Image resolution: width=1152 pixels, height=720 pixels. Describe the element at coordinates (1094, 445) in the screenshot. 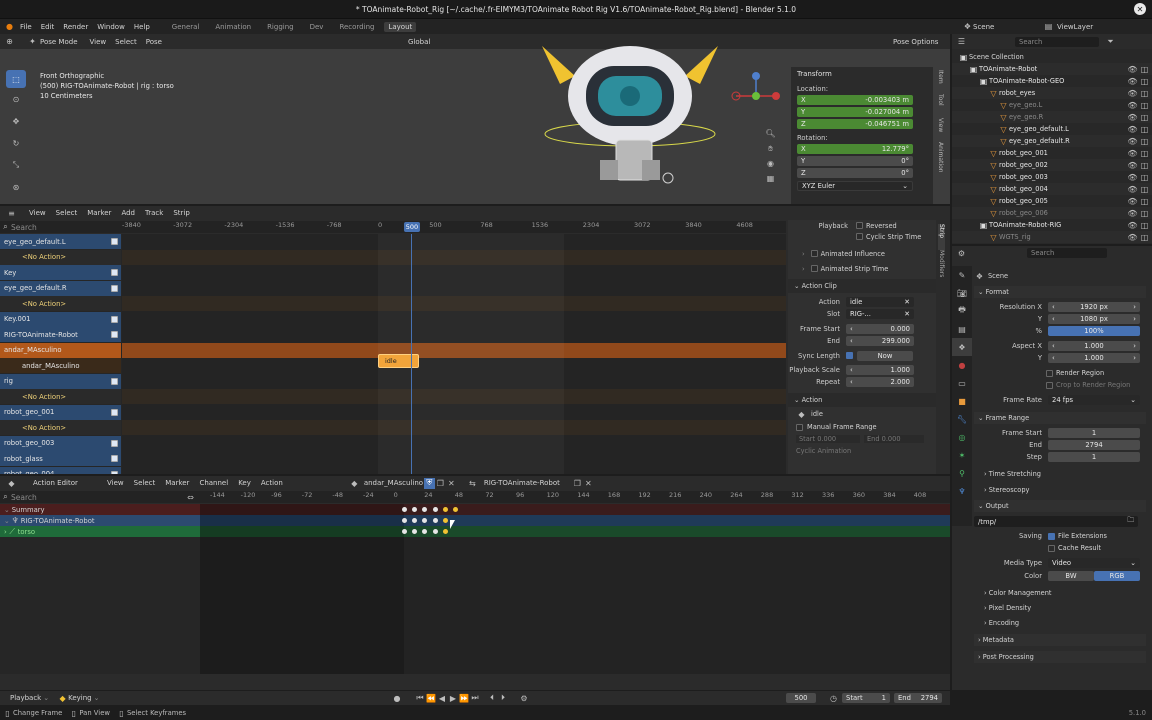

I see `scene-frame-end-field: 2794` at that location.